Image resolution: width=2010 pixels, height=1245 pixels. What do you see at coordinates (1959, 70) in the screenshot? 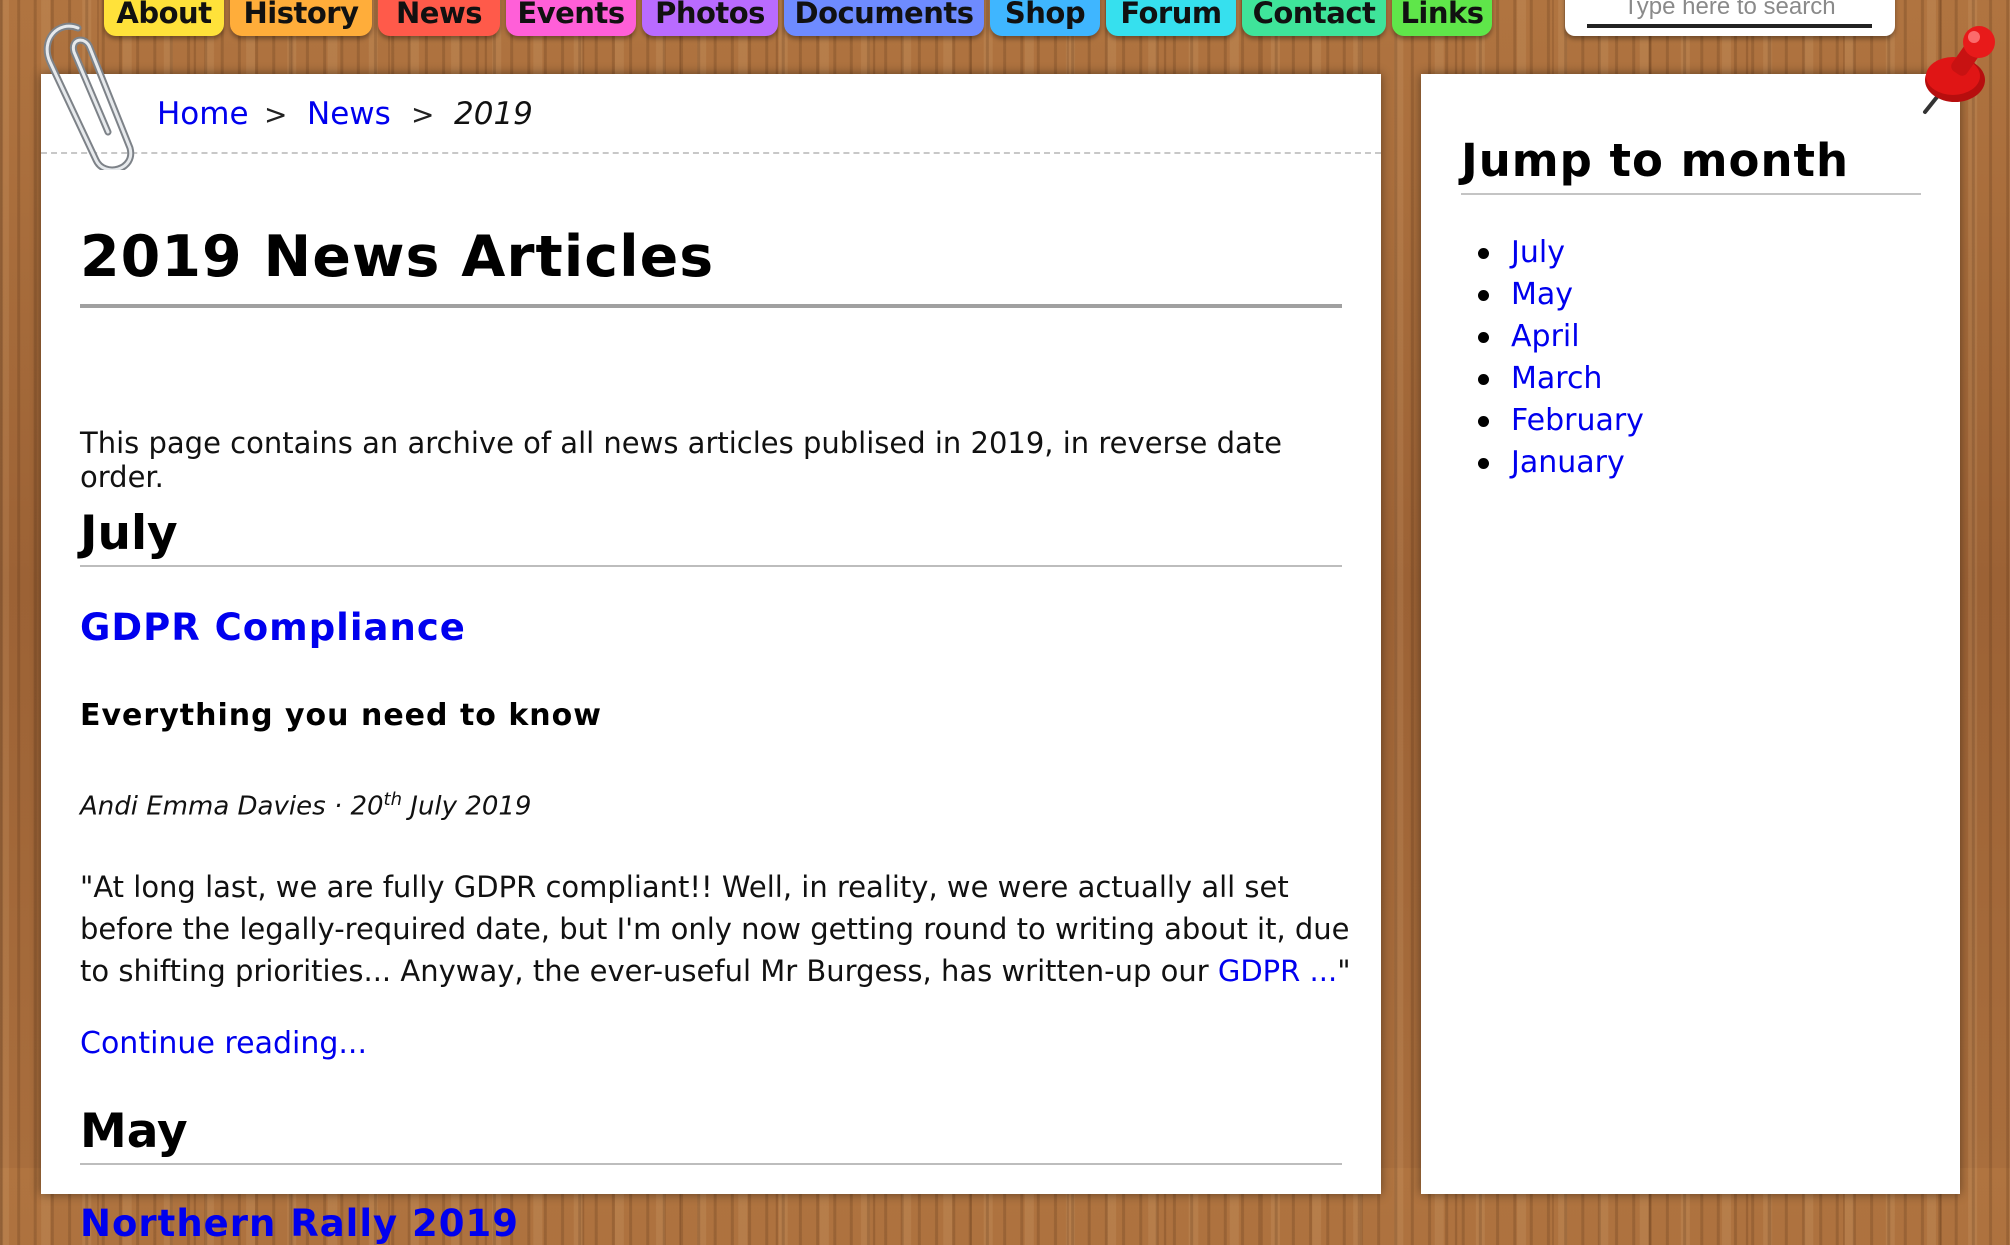
I see `pushpin-icon` at bounding box center [1959, 70].